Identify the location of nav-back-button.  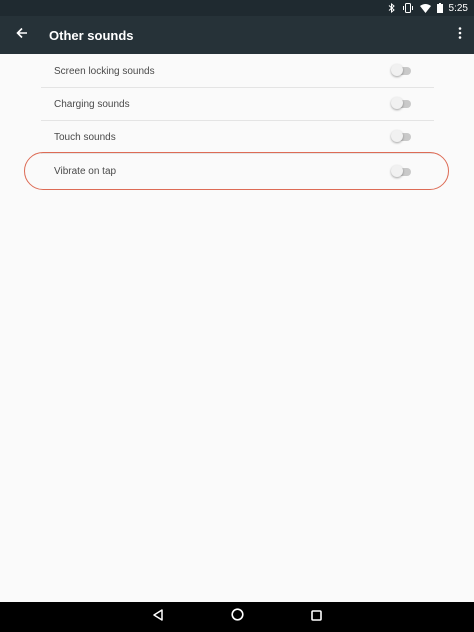
(158, 617).